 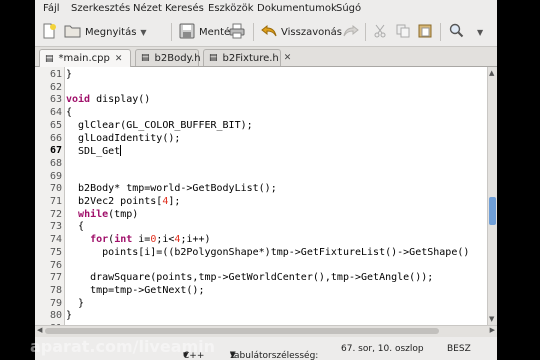 What do you see at coordinates (94, 152) in the screenshot?
I see `code-line-current: SDL_Get` at bounding box center [94, 152].